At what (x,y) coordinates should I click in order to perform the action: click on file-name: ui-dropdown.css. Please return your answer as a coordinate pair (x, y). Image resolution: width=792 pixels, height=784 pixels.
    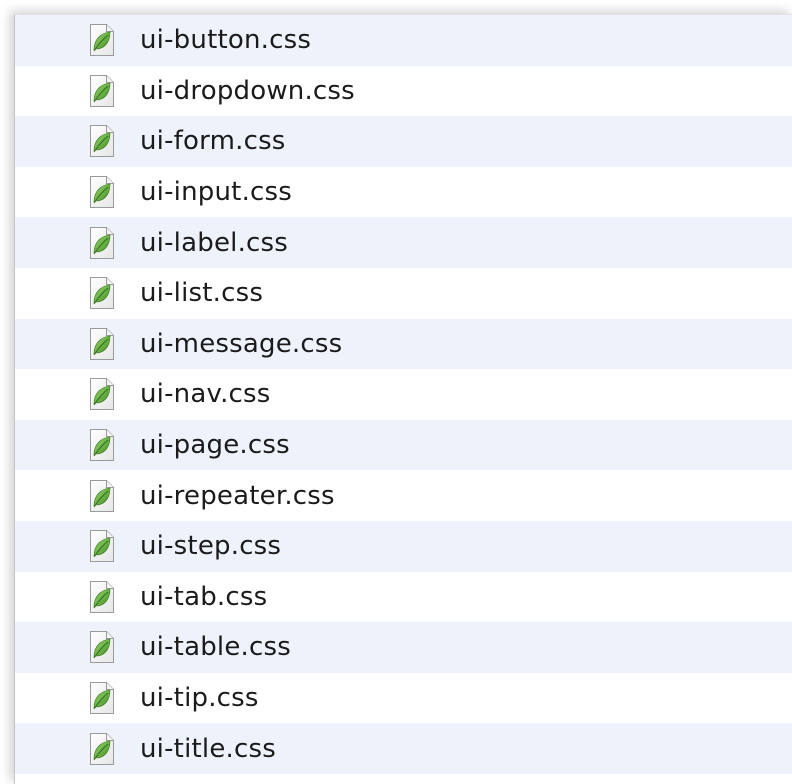
    Looking at the image, I should click on (247, 90).